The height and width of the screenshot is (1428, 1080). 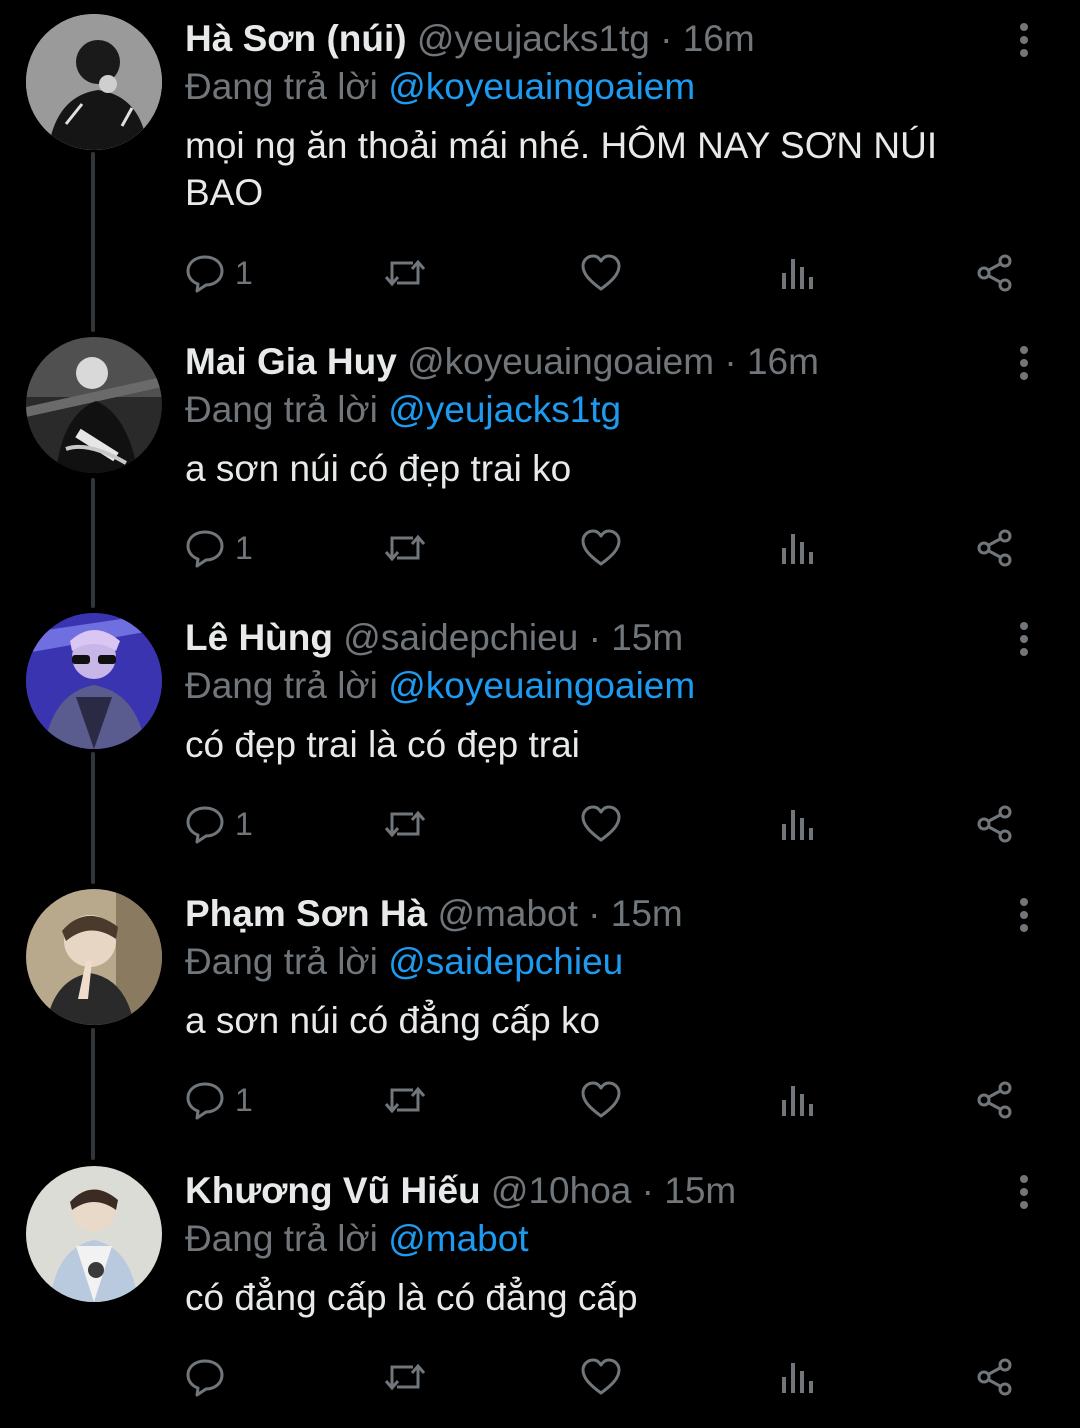 What do you see at coordinates (533, 38) in the screenshot?
I see `user-handle: @yeujacks1tg` at bounding box center [533, 38].